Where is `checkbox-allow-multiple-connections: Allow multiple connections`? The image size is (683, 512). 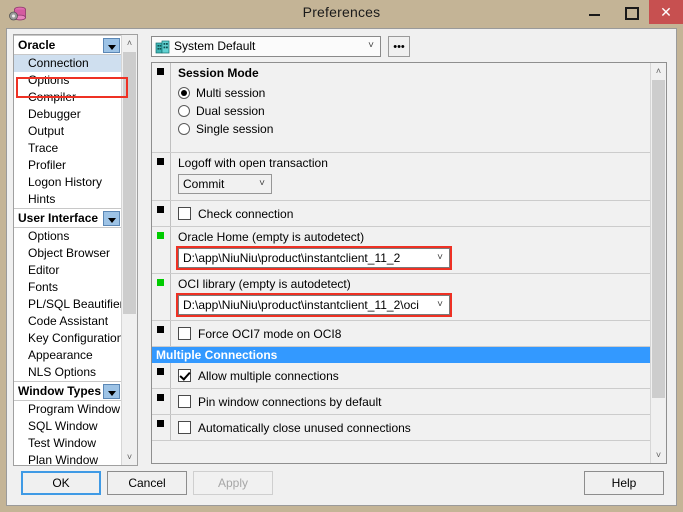 checkbox-allow-multiple-connections: Allow multiple connections is located at coordinates (258, 376).